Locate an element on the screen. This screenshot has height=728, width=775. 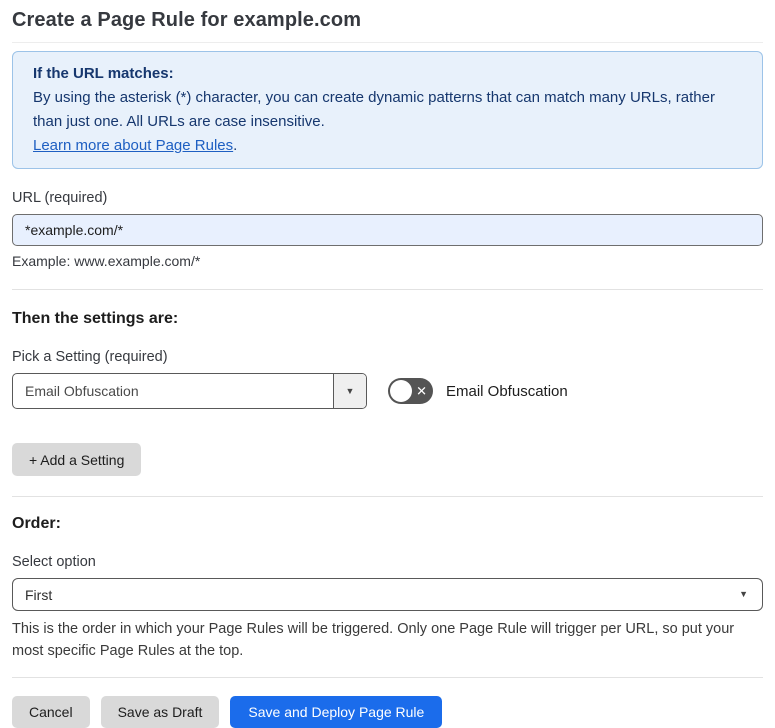
email-obfuscation-toggle: ✕ is located at coordinates (410, 391).